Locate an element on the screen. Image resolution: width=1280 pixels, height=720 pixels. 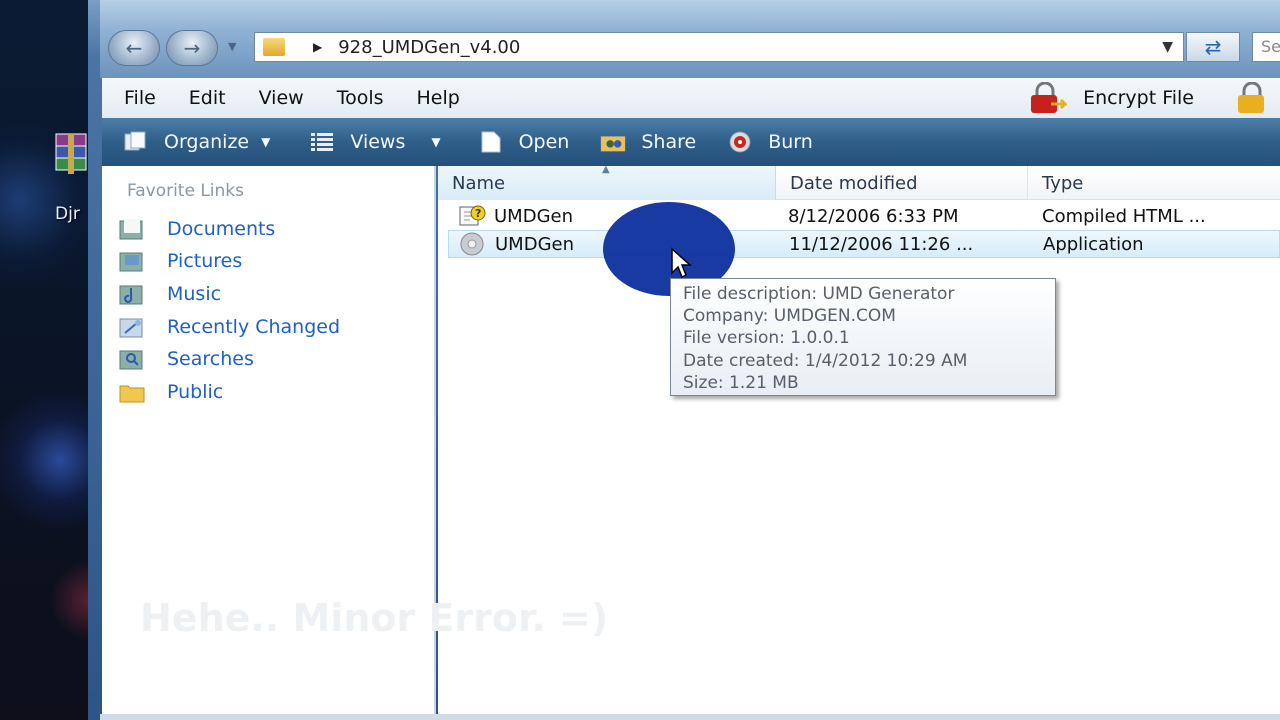
organize-button: Organize ▼ is located at coordinates (196, 142).